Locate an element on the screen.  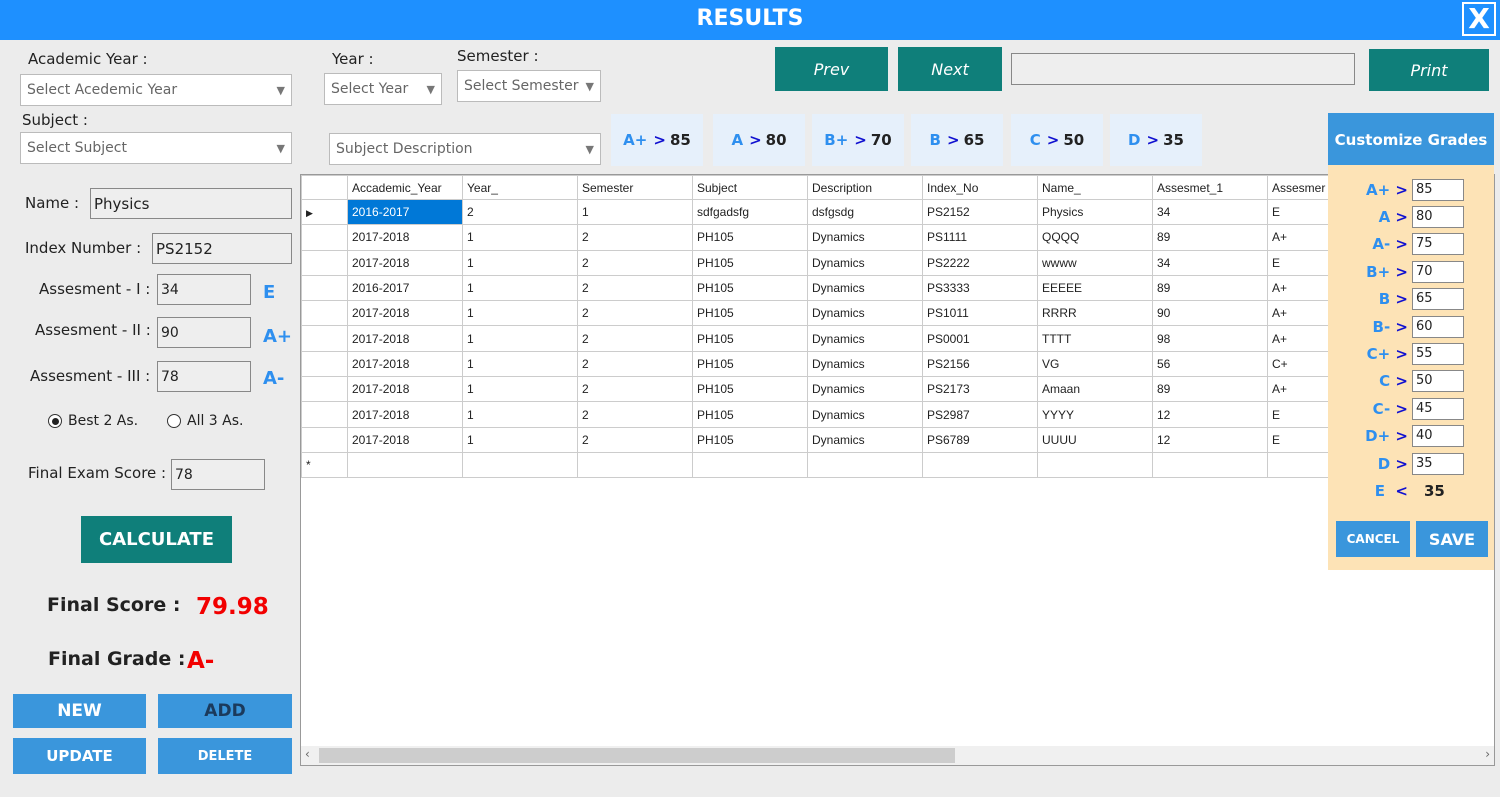
table-row: 2017-2018 1 2 PH105 Dynamics PS2987 YYYY 12 E is located at coordinates (842, 414).